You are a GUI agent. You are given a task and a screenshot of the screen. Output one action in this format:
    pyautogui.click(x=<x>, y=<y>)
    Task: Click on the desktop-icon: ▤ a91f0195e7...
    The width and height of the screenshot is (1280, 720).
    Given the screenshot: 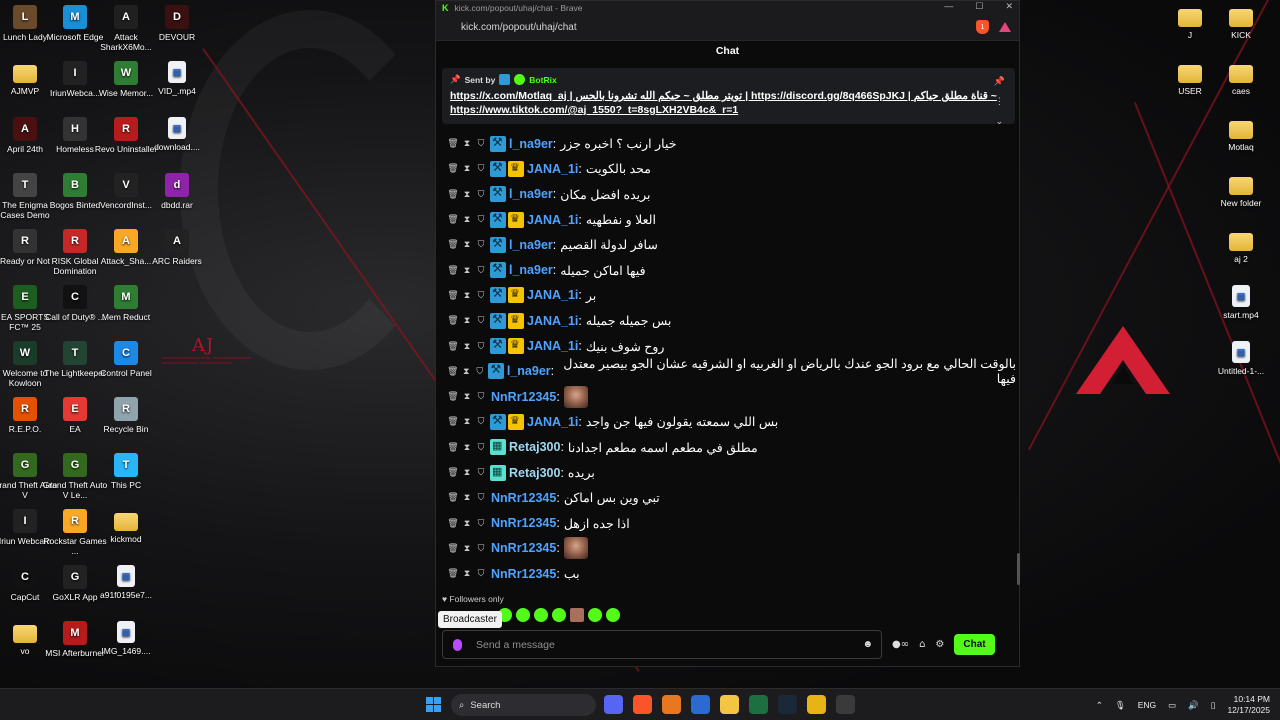 What is the action you would take?
    pyautogui.click(x=126, y=582)
    